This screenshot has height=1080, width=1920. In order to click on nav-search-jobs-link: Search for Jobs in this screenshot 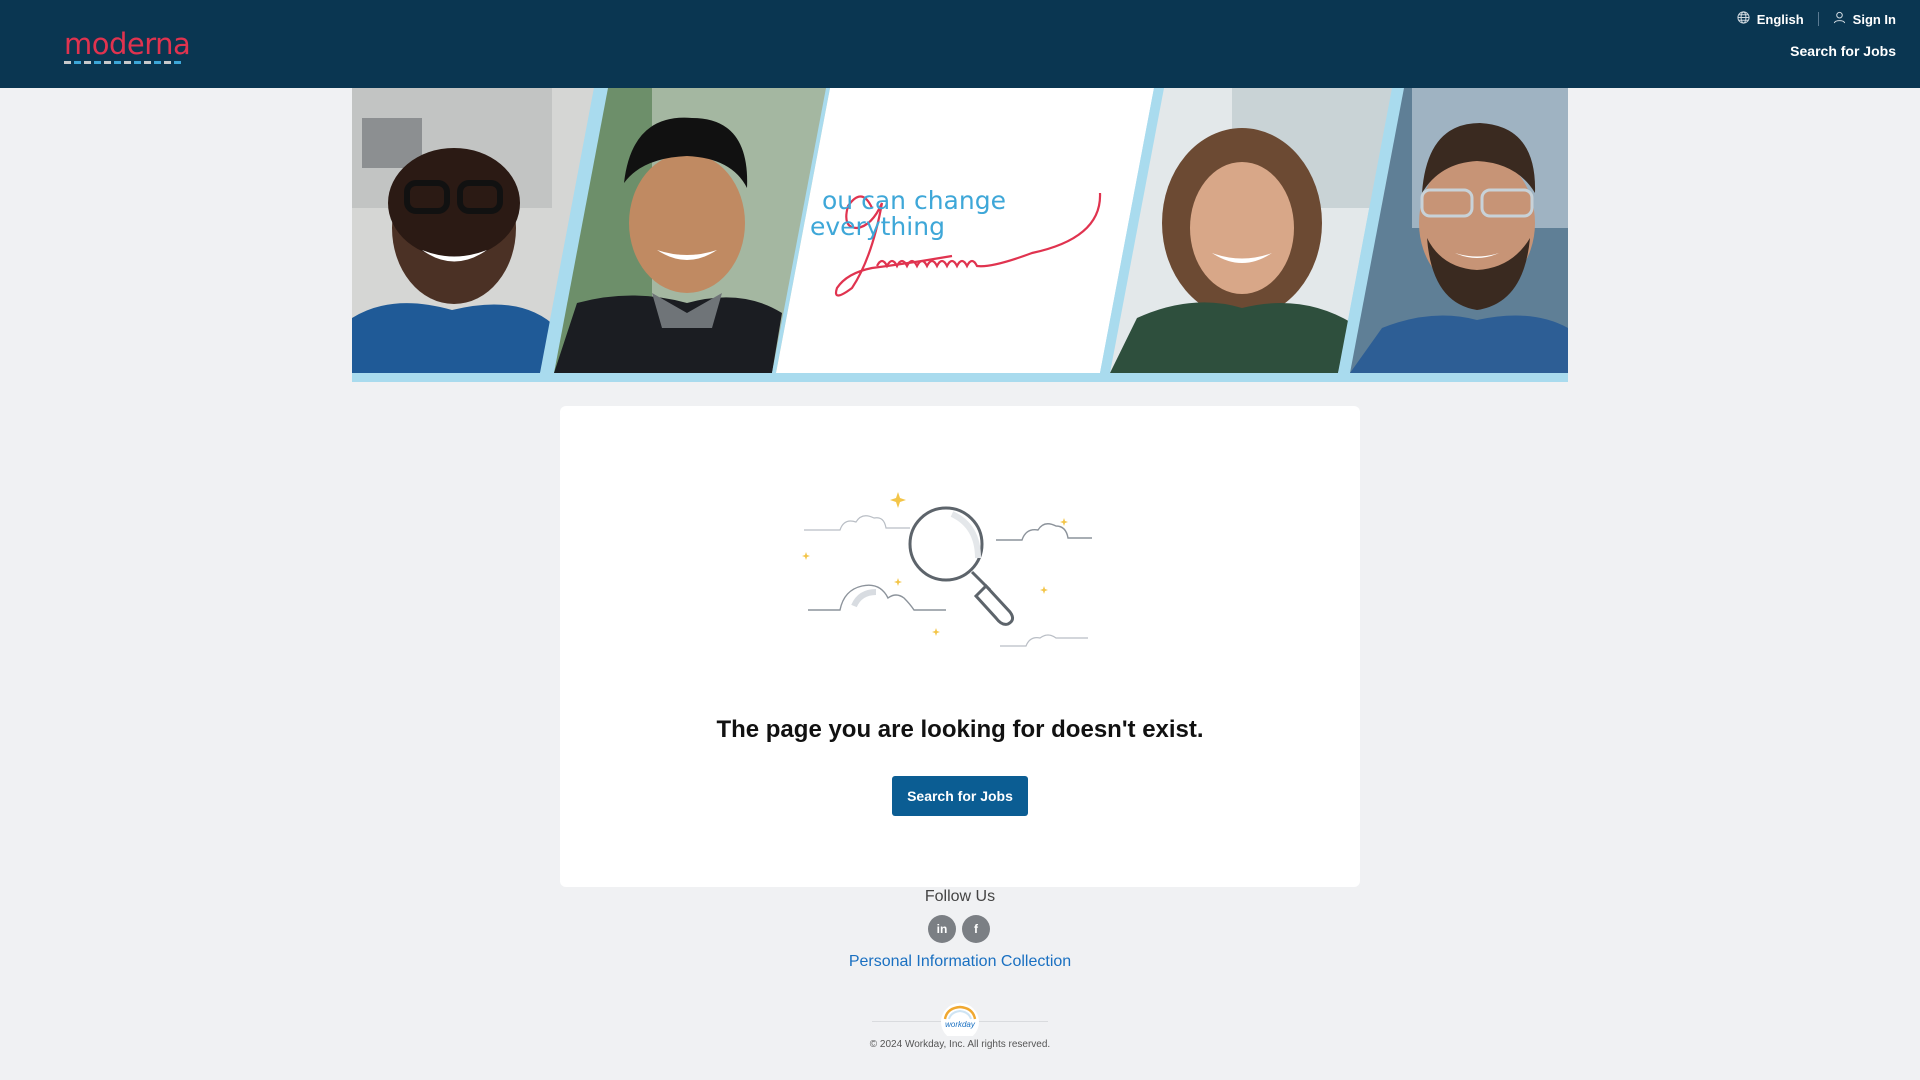, I will do `click(1843, 51)`.